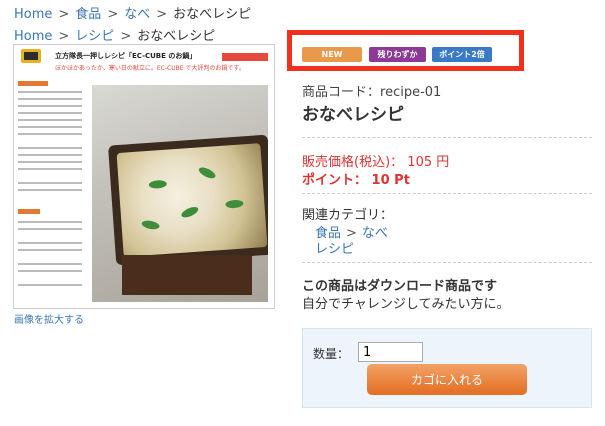 The height and width of the screenshot is (426, 605). Describe the element at coordinates (115, 36) in the screenshot. I see `breadcrumb-secondary: Home > レシピ > おなべレシピ` at that location.